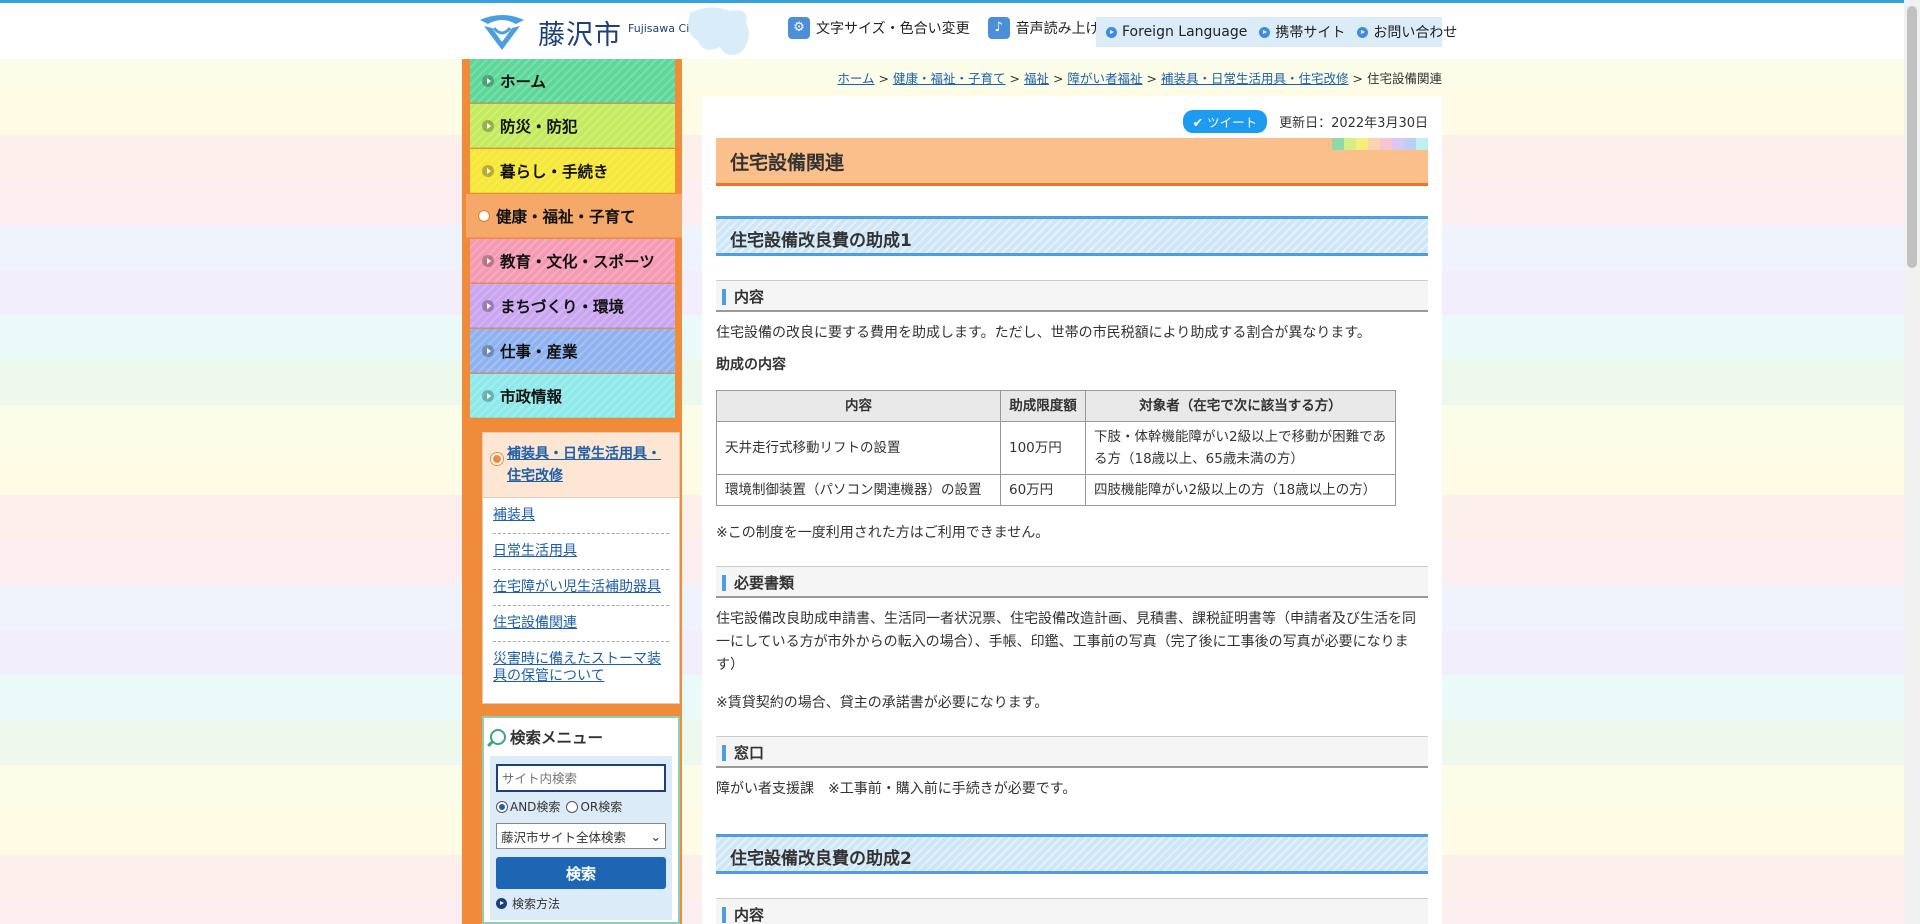 The height and width of the screenshot is (924, 1920). I want to click on table-header: 助成限度額, so click(1043, 406).